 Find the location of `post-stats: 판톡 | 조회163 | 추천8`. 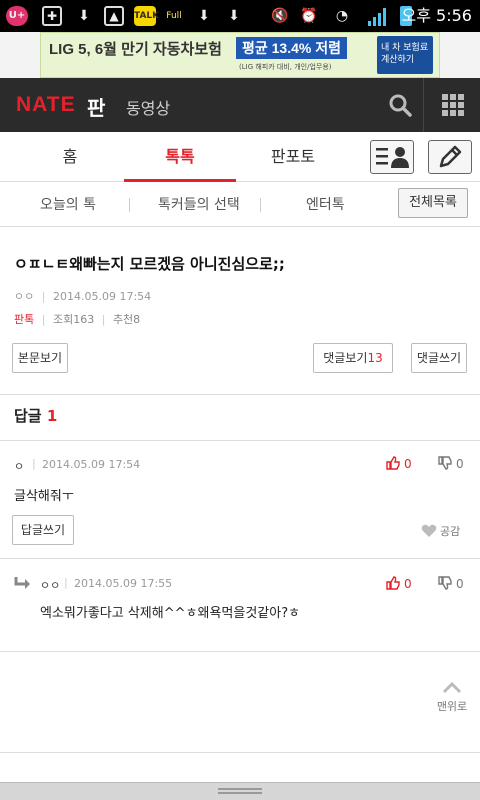

post-stats: 판톡 | 조회163 | 추천8 is located at coordinates (77, 319).